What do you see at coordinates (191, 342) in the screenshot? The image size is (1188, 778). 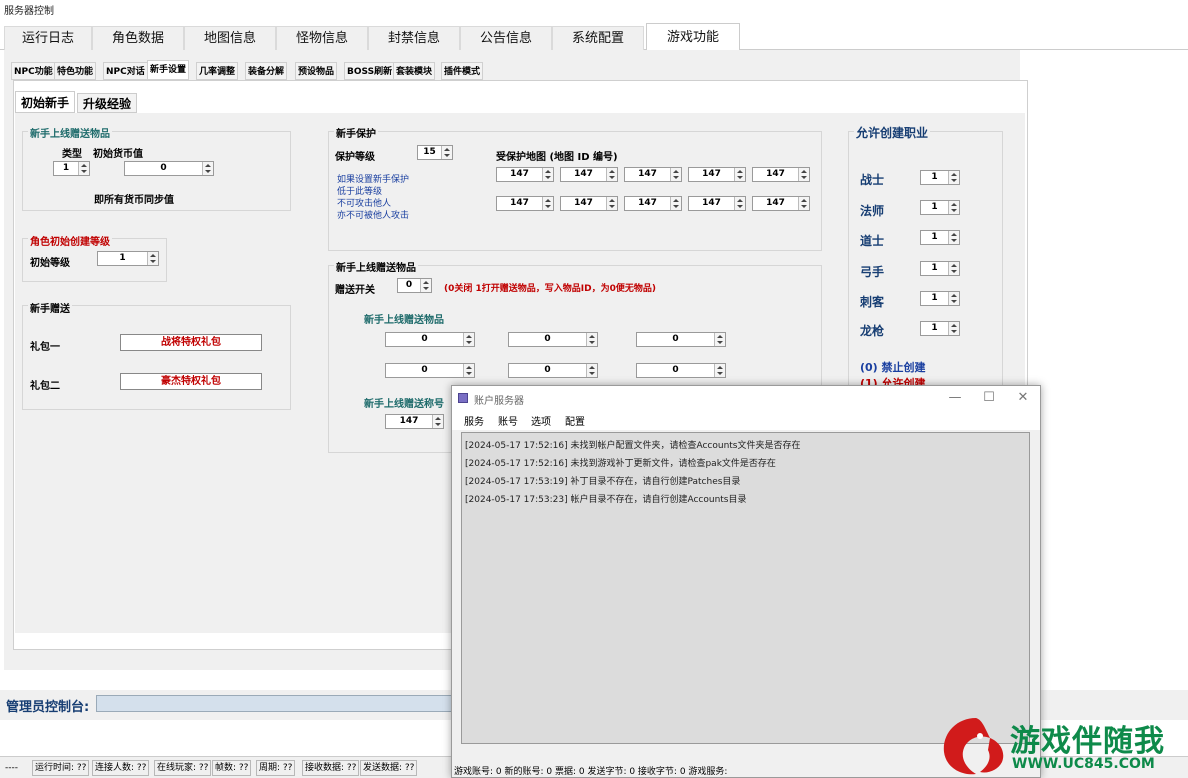 I see `pack1-input: 战将特权礼包` at bounding box center [191, 342].